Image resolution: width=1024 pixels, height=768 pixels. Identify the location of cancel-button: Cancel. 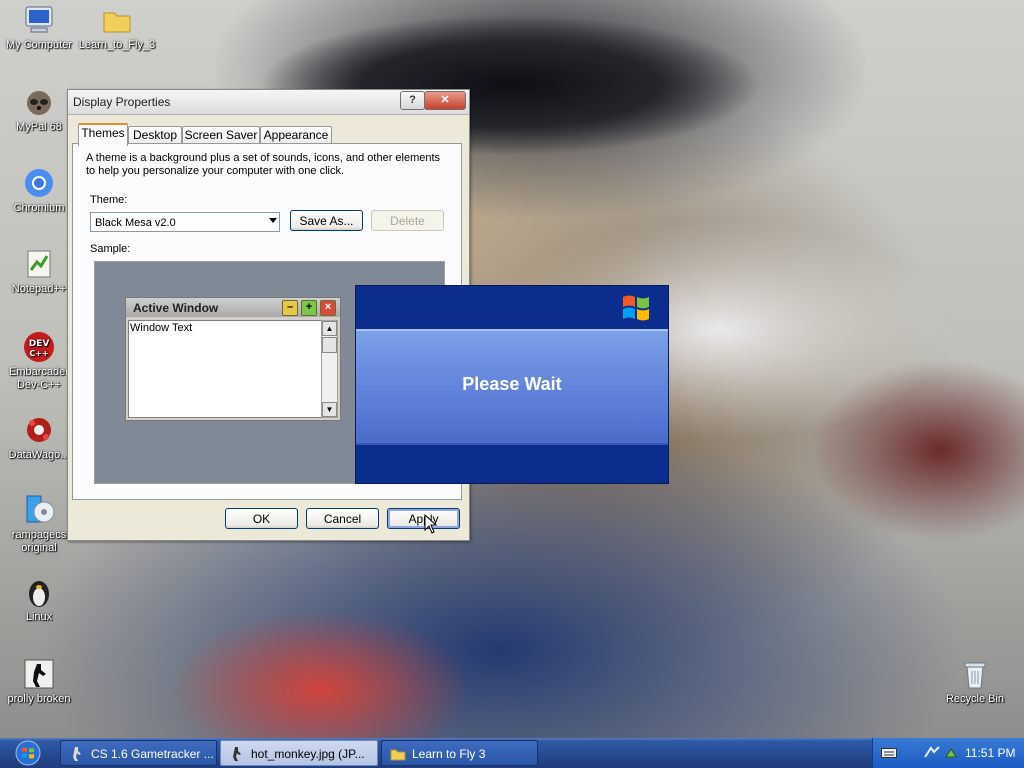
(342, 518).